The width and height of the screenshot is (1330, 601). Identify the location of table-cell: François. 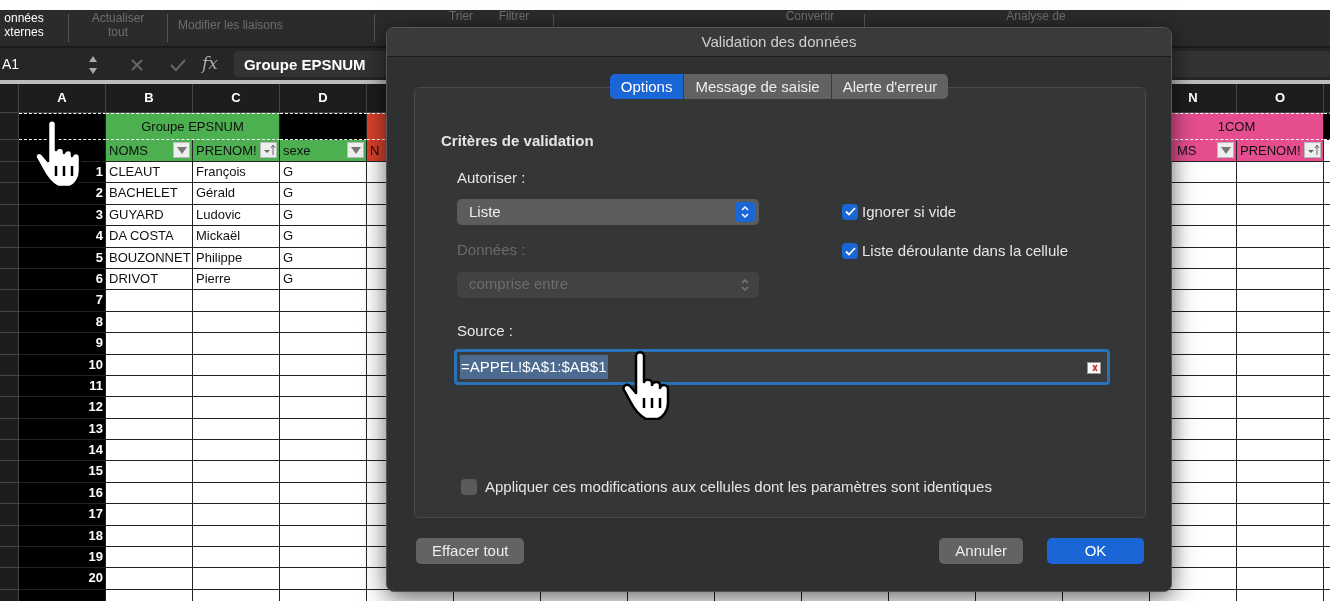
(236, 173).